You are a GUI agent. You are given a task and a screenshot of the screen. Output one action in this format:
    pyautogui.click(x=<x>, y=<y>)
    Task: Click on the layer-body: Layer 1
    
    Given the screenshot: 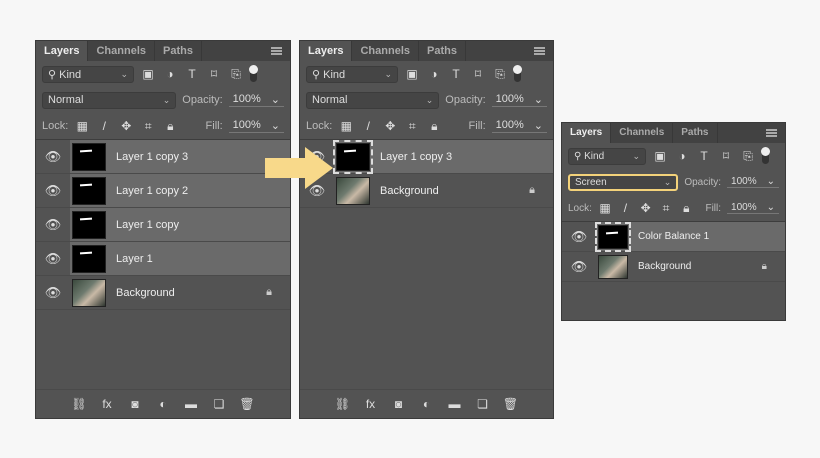 What is the action you would take?
    pyautogui.click(x=180, y=258)
    